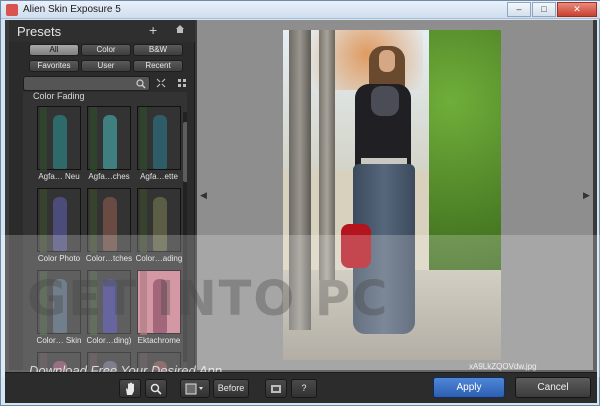 The height and width of the screenshot is (406, 600). What do you see at coordinates (385, 101) in the screenshot?
I see `photo-scarf` at bounding box center [385, 101].